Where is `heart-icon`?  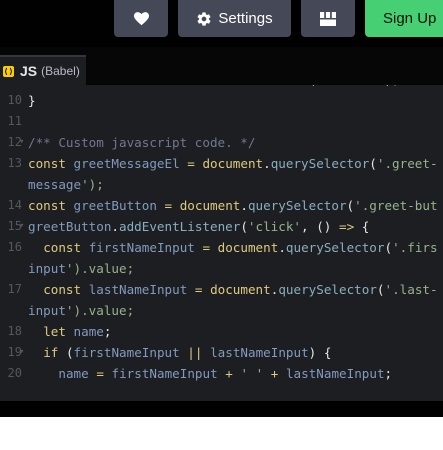
heart-icon is located at coordinates (141, 18).